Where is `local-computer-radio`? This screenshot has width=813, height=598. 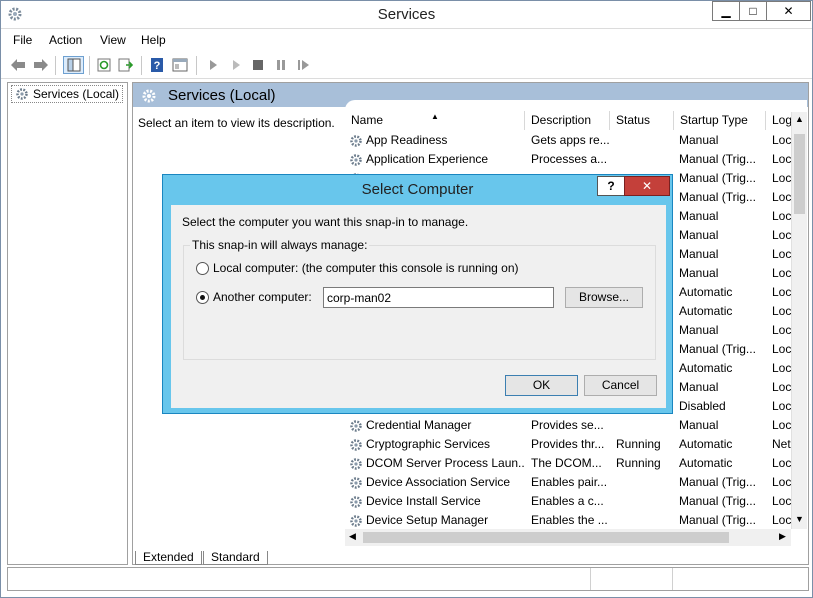 local-computer-radio is located at coordinates (202, 268).